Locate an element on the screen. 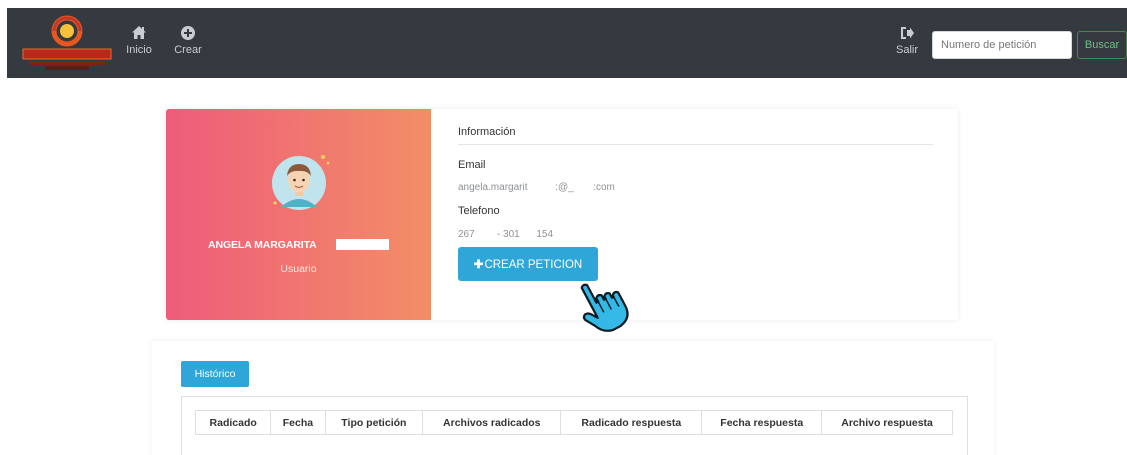  profile-banner: ANGELA MARGARITA Usuario is located at coordinates (298, 214).